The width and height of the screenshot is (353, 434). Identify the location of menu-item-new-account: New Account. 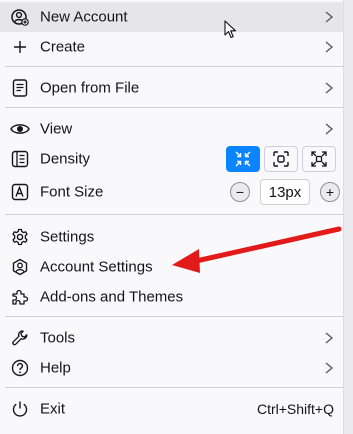
(172, 17).